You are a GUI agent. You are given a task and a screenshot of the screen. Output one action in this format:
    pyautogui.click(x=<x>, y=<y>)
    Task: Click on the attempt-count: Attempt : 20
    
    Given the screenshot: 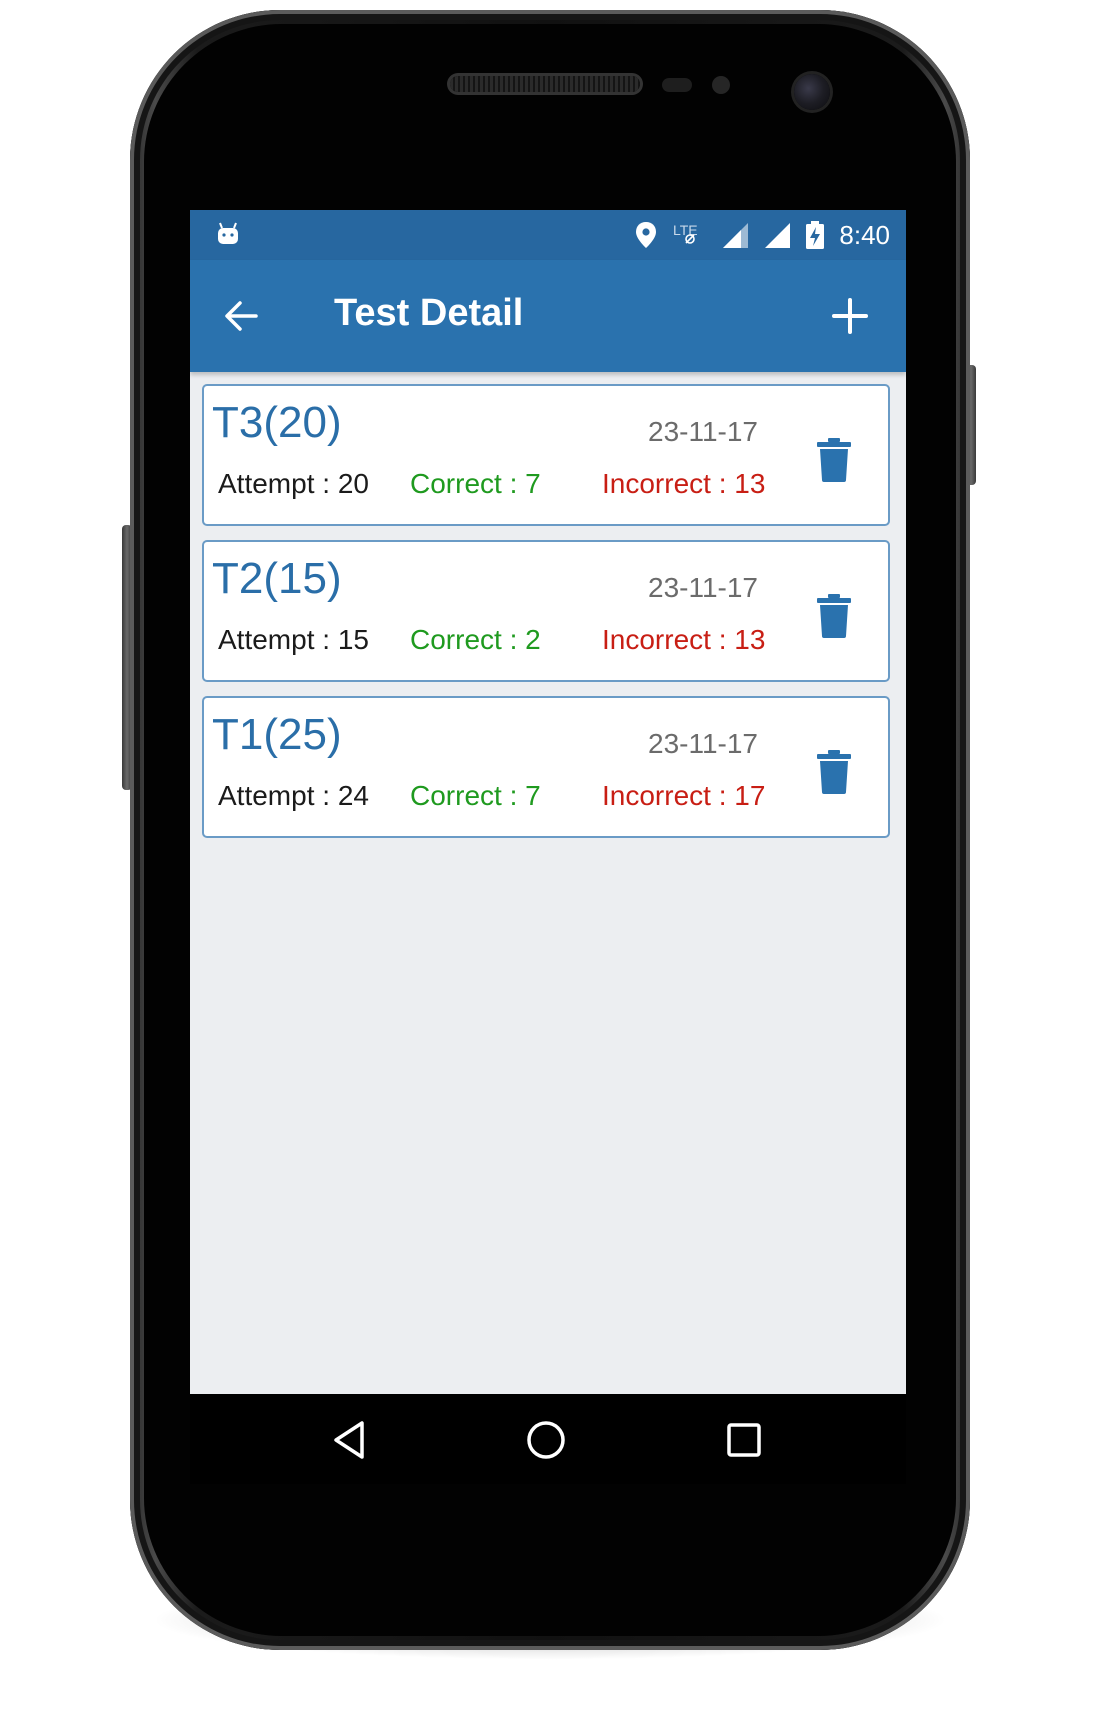 What is the action you would take?
    pyautogui.click(x=293, y=483)
    